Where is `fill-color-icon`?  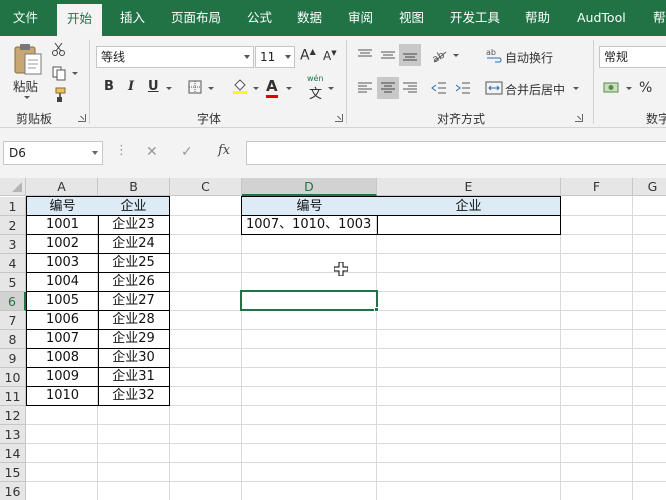
fill-color-icon is located at coordinates (240, 86).